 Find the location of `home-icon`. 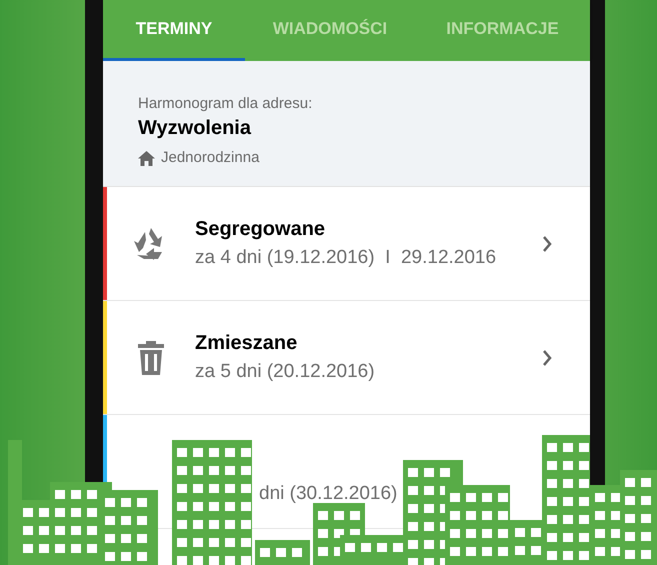

home-icon is located at coordinates (146, 158).